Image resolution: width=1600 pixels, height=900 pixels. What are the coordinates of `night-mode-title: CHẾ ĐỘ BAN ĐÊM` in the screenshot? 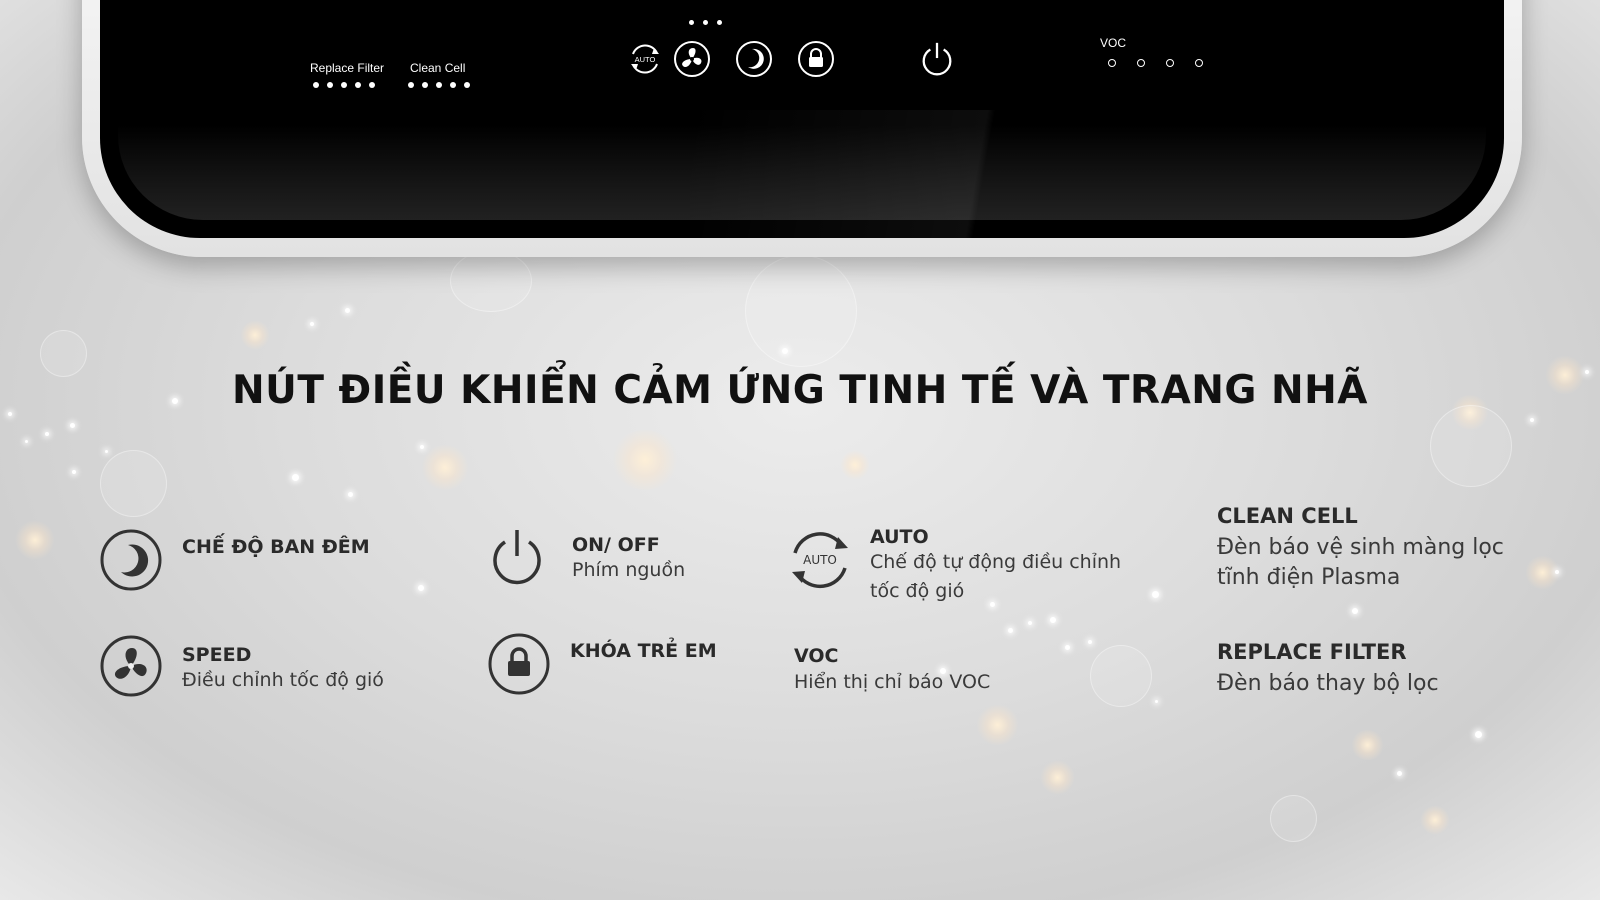 It's located at (276, 547).